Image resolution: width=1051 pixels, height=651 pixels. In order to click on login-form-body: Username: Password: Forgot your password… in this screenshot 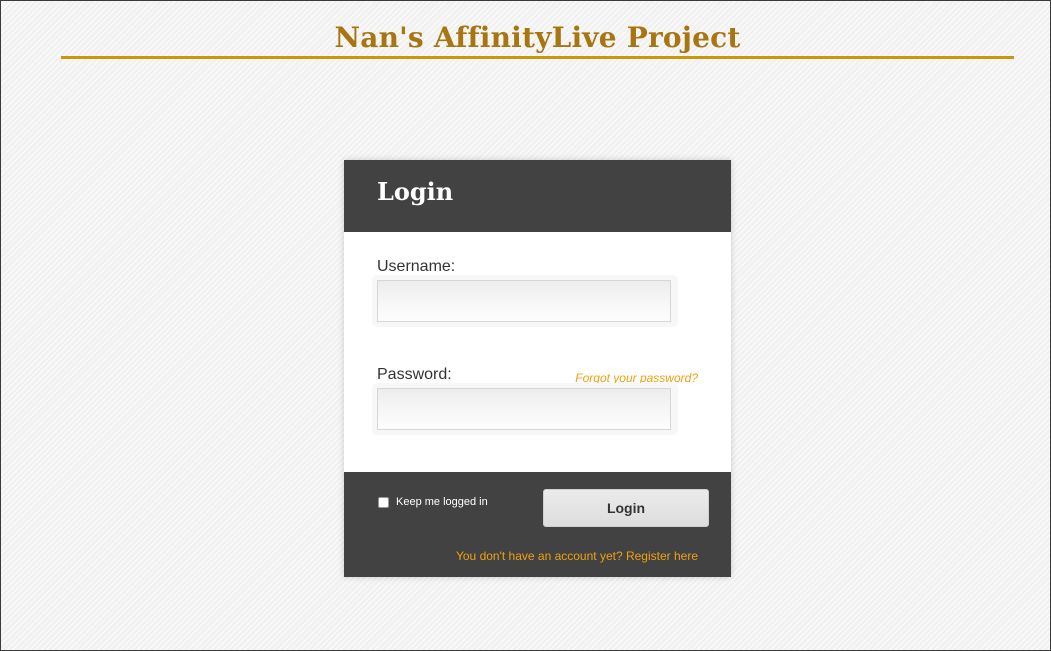, I will do `click(537, 352)`.